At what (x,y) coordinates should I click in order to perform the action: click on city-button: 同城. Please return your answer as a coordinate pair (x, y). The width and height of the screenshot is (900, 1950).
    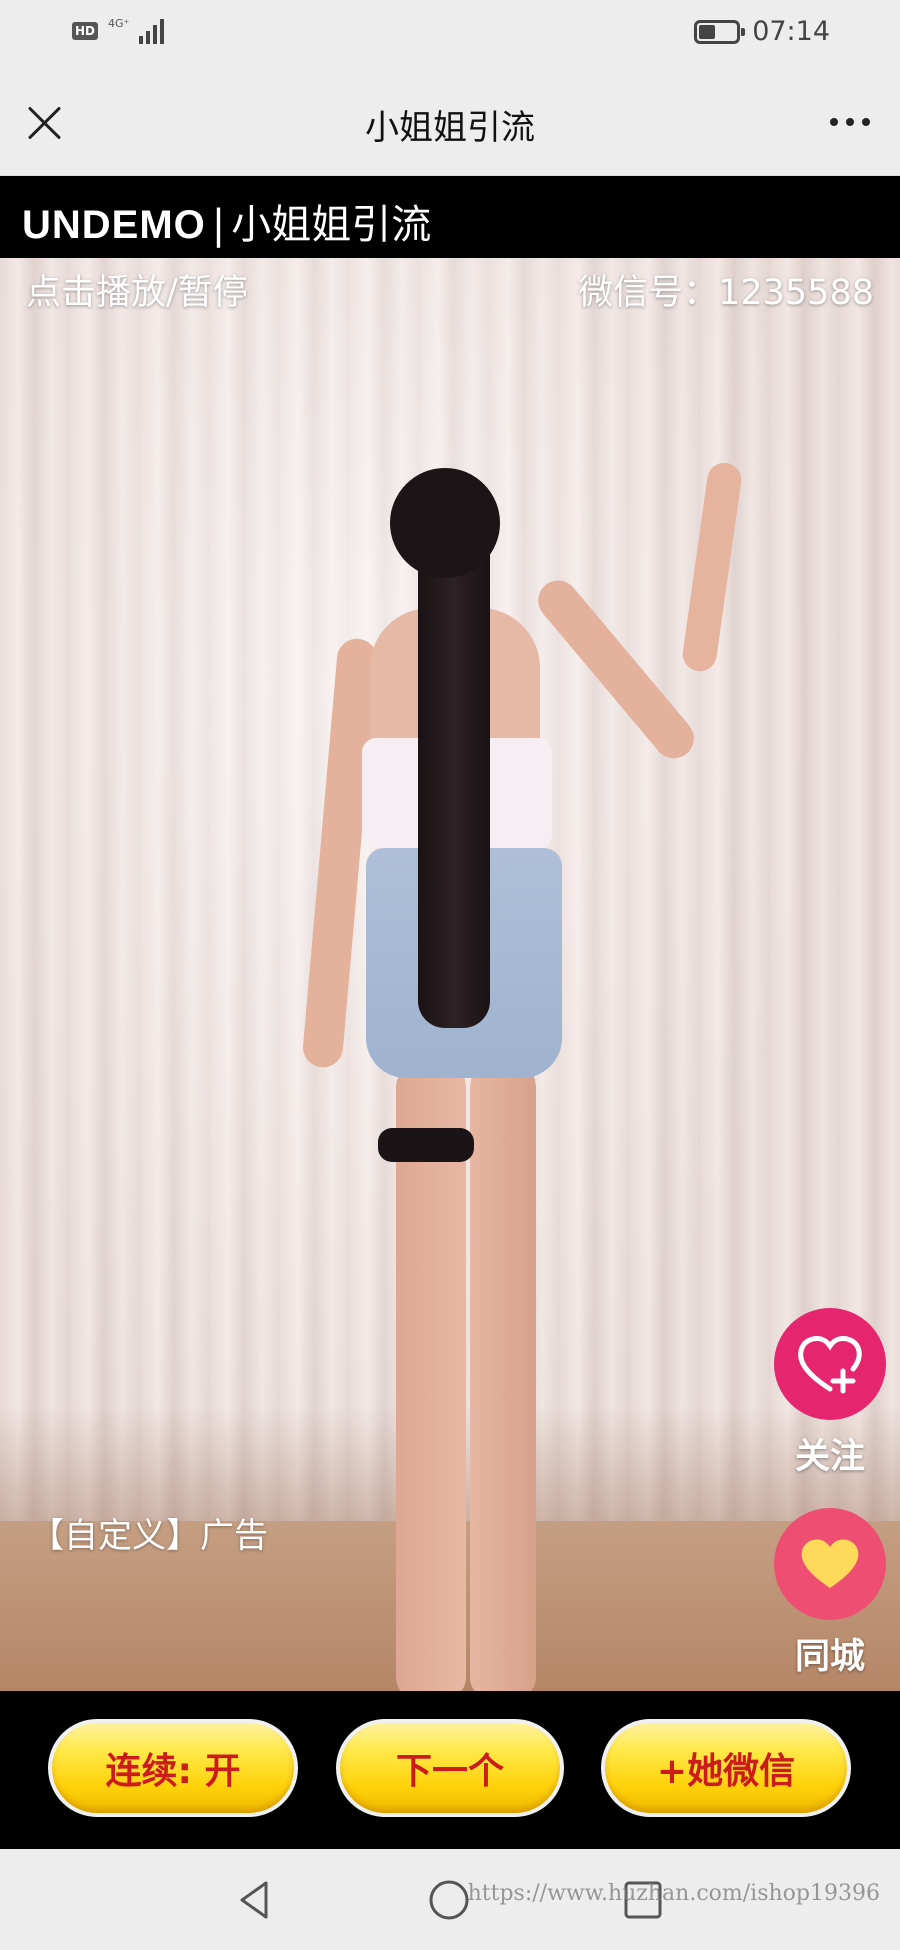
    Looking at the image, I should click on (830, 1593).